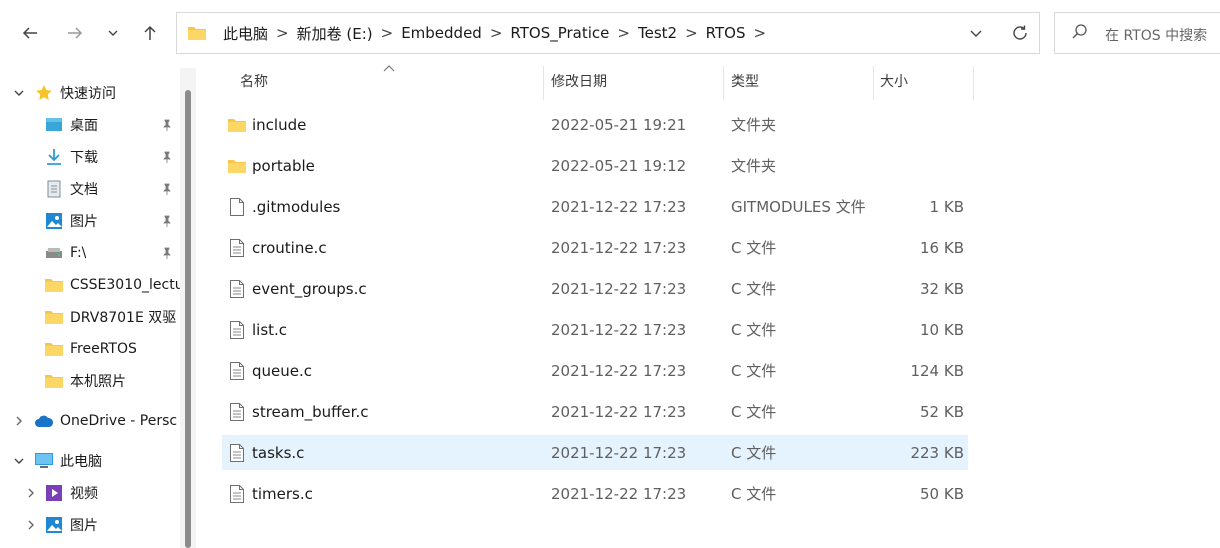 The height and width of the screenshot is (548, 1220). Describe the element at coordinates (278, 452) in the screenshot. I see `file-name: tasks.c` at that location.